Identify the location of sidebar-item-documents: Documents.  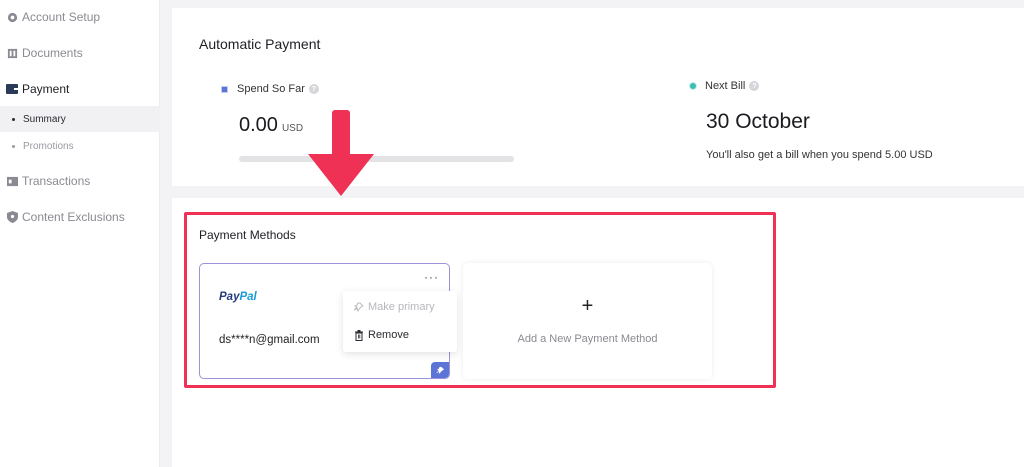
(80, 53).